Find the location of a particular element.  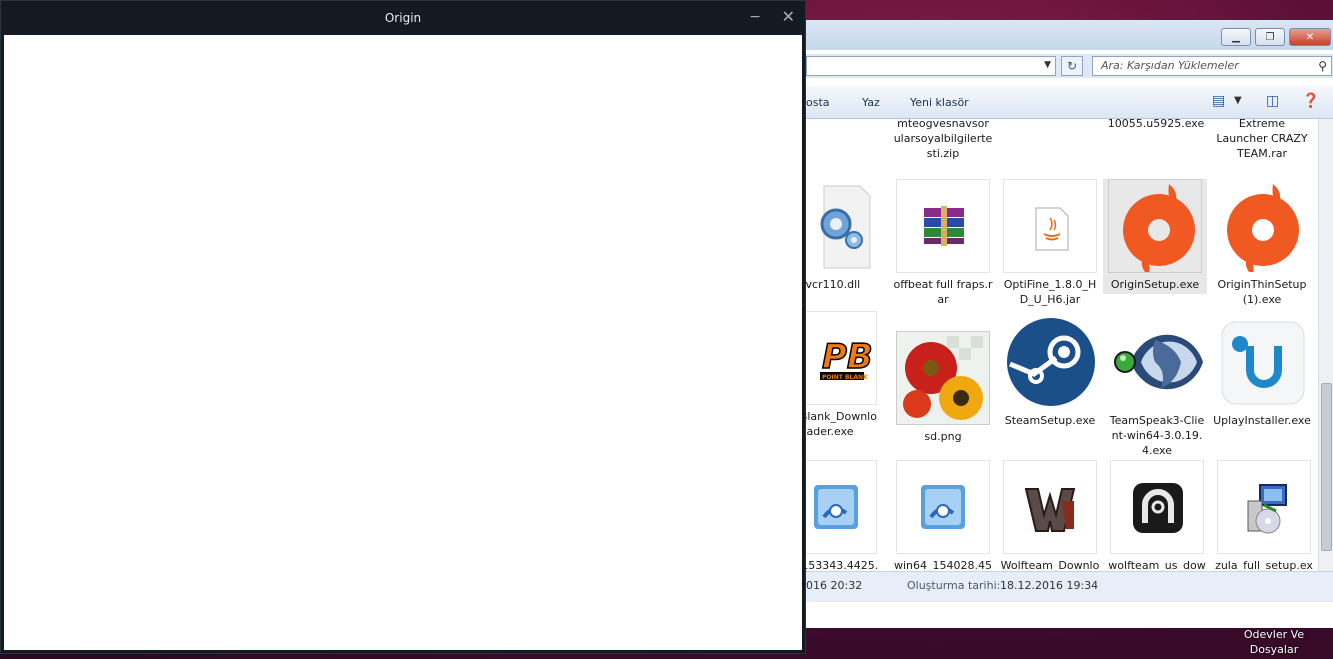

list-item: Wolfteam_Downloader.exe is located at coordinates (1050, 515).